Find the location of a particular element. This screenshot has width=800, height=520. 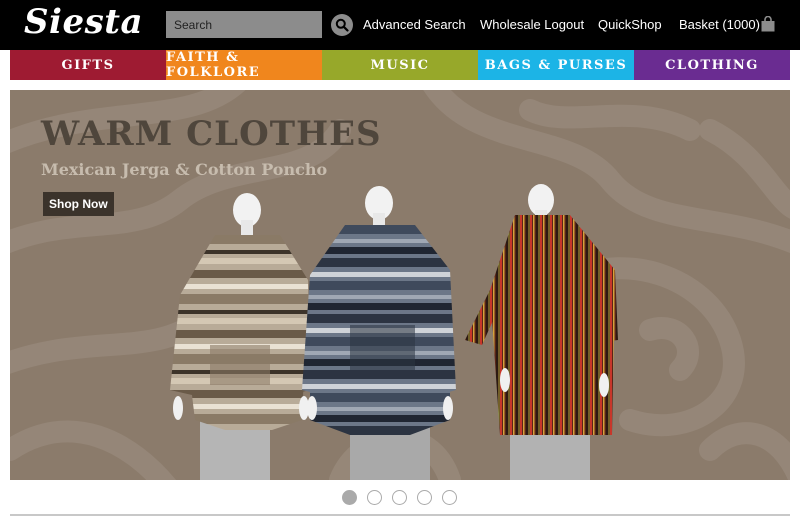

site-logo: Siesta is located at coordinates (83, 22).